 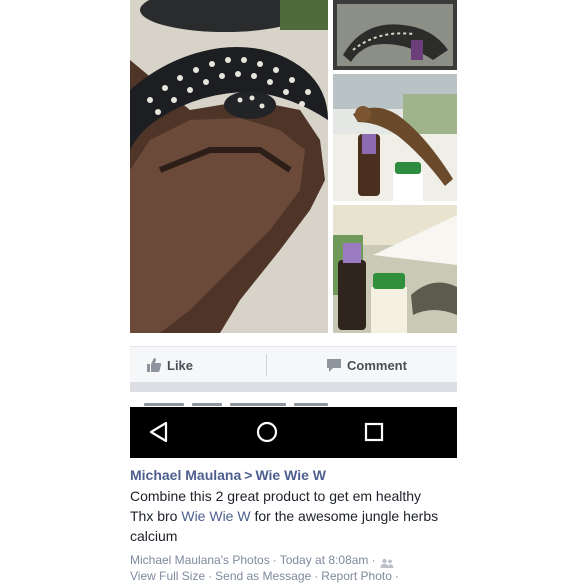 What do you see at coordinates (395, 137) in the screenshot?
I see `photo-tile-b` at bounding box center [395, 137].